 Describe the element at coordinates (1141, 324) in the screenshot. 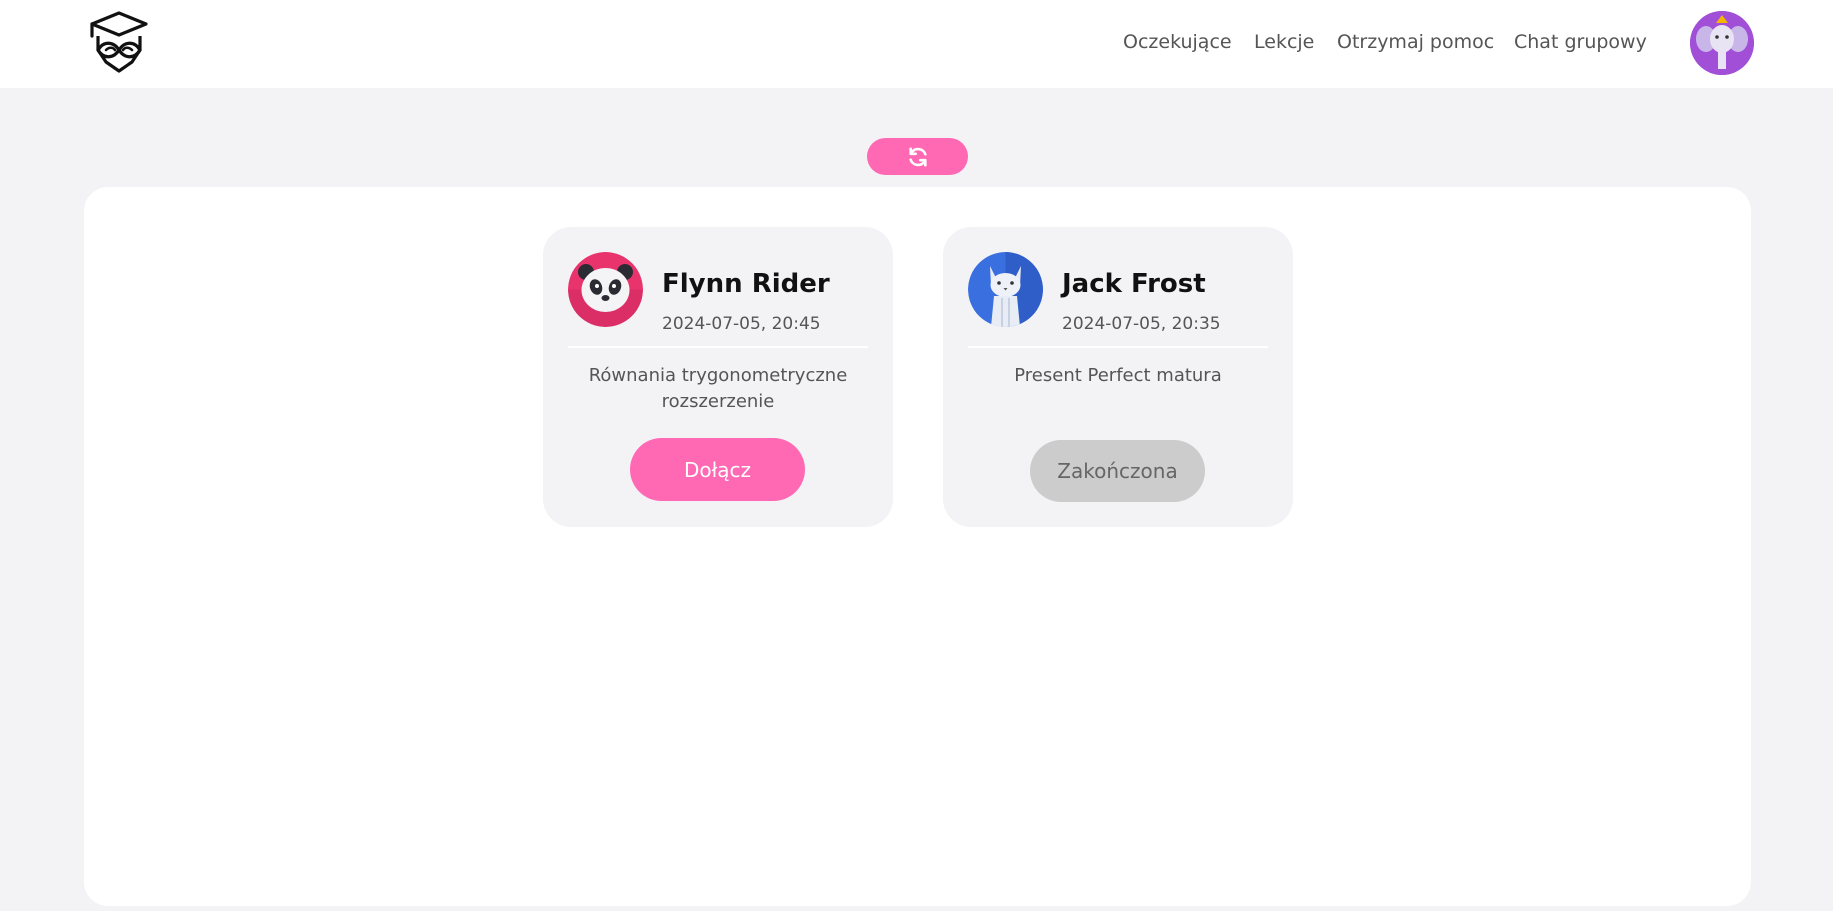

I see `lesson-datetime: 2024-07-05, 20:35` at that location.